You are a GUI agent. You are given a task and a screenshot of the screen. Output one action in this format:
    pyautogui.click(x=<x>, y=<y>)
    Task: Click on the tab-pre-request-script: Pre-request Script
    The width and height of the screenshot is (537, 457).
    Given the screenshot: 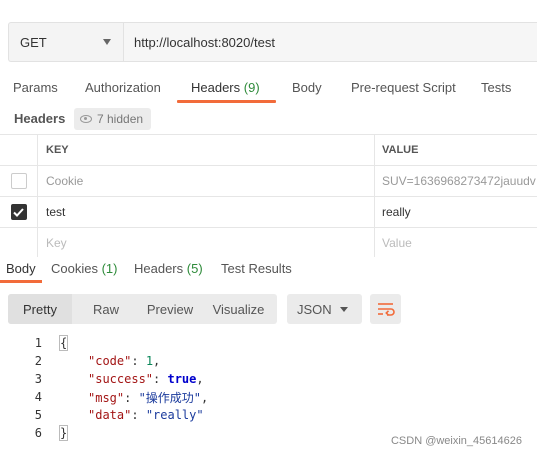 What is the action you would take?
    pyautogui.click(x=403, y=87)
    